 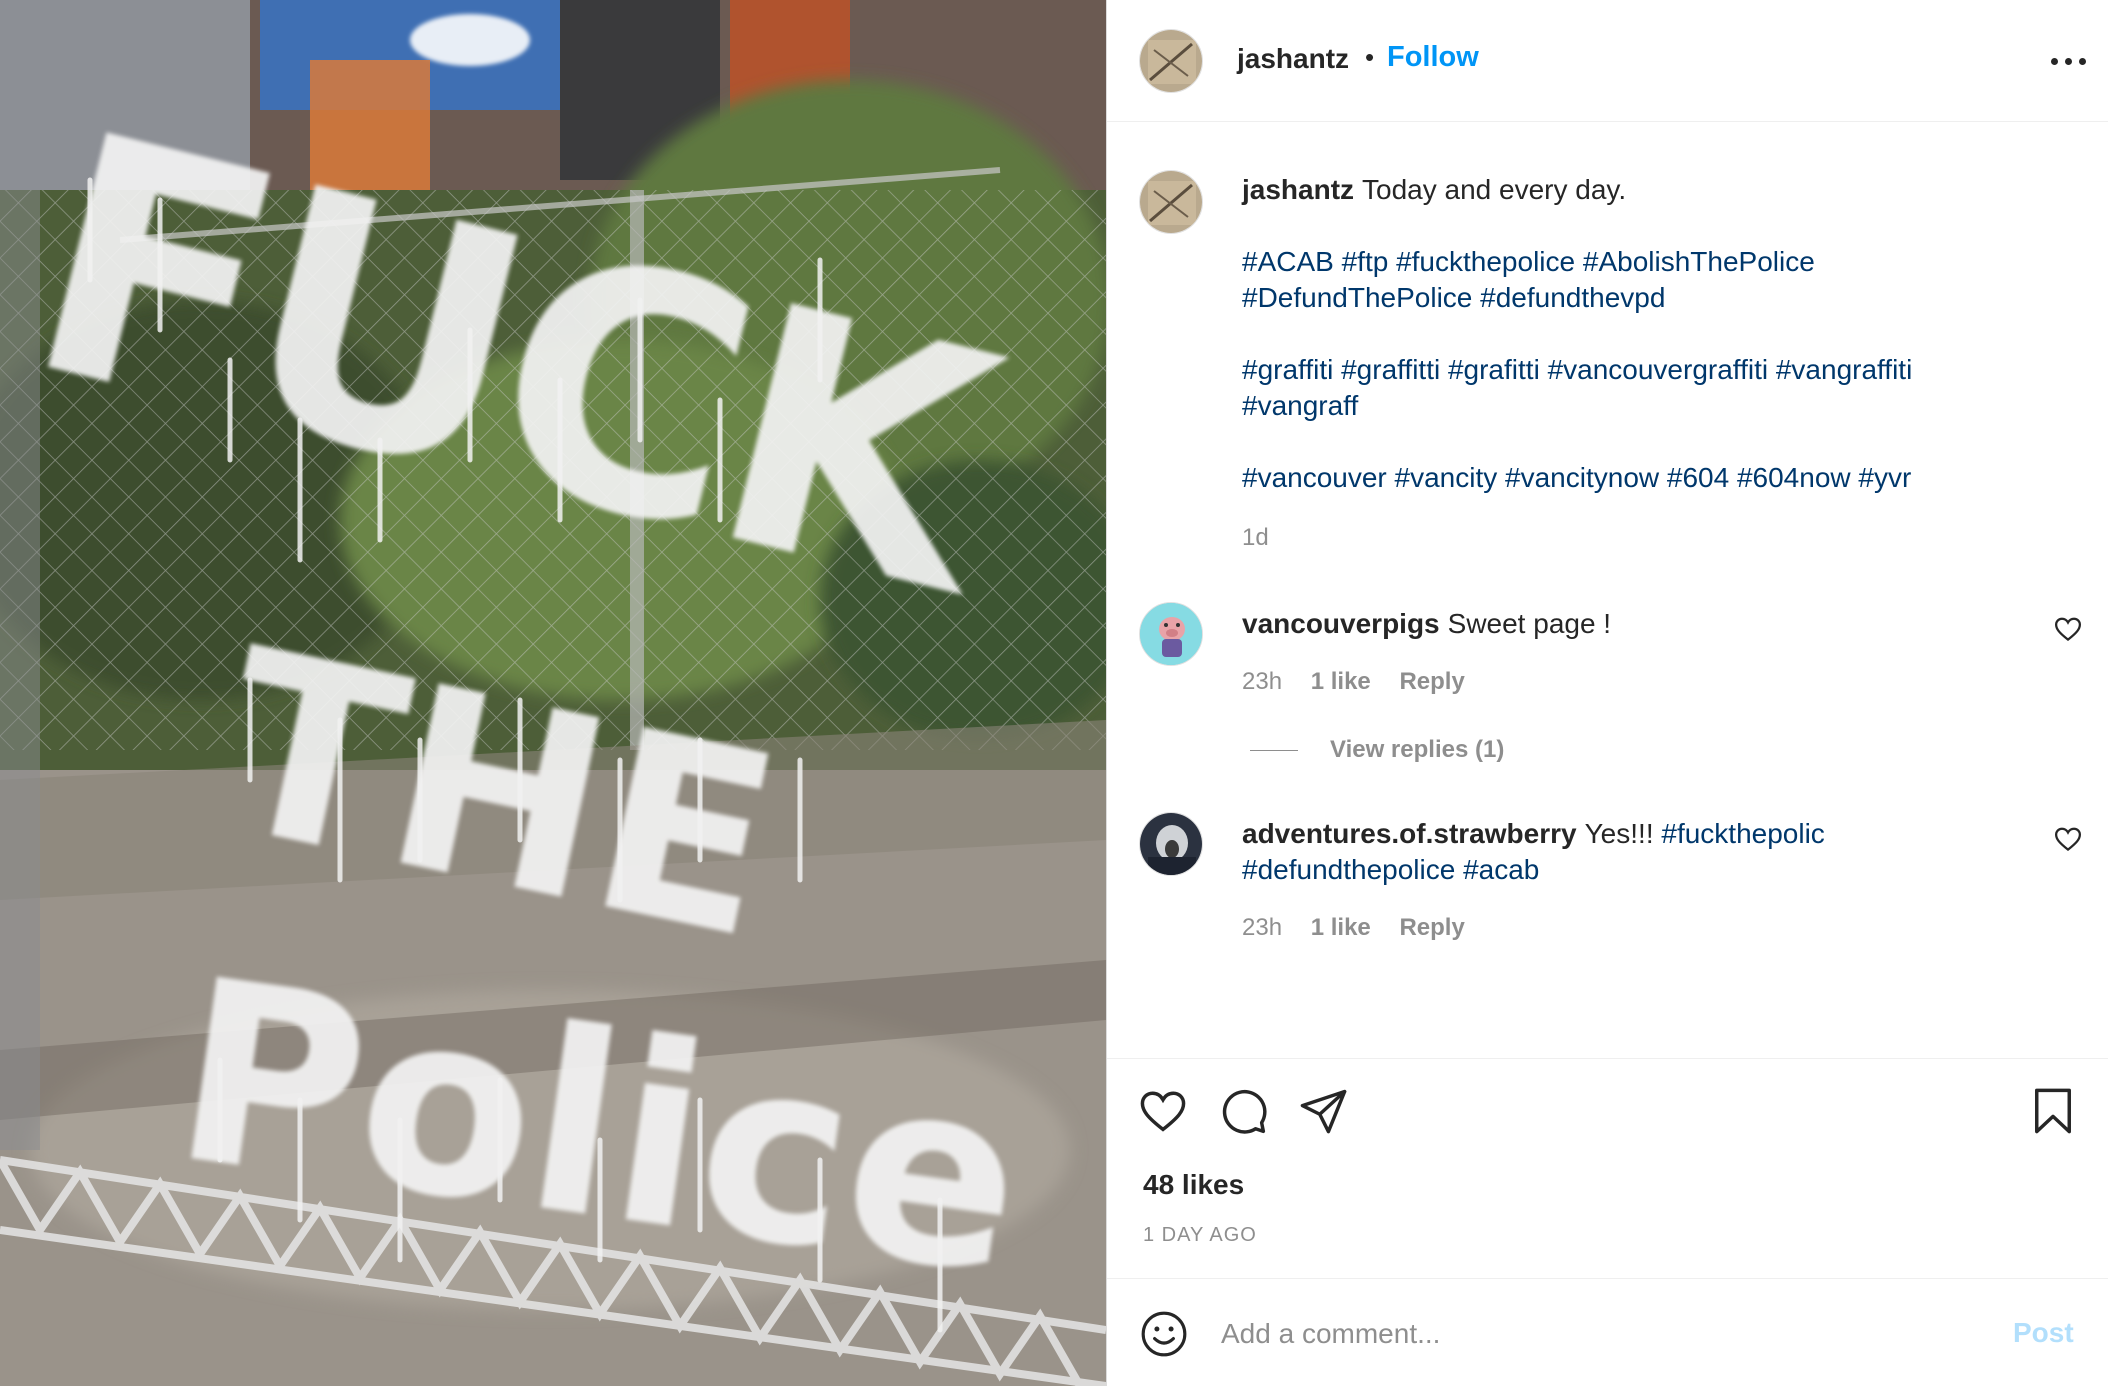 I want to click on add-comment-input, so click(x=1591, y=1334).